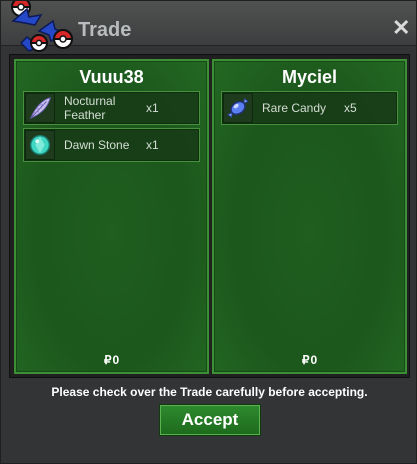 This screenshot has width=417, height=464. I want to click on pokeball-cluster-icon, so click(42, 26).